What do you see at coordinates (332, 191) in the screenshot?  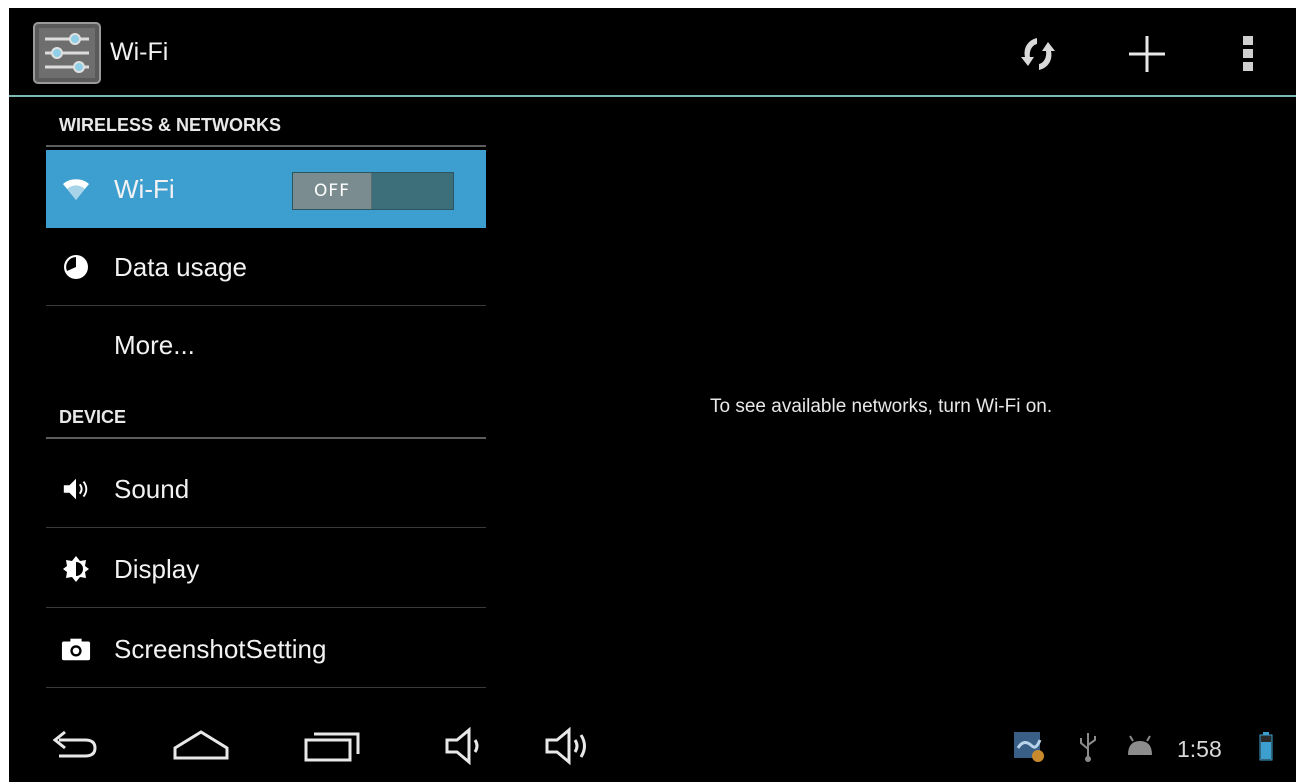 I see `toggle-knob: OFF` at bounding box center [332, 191].